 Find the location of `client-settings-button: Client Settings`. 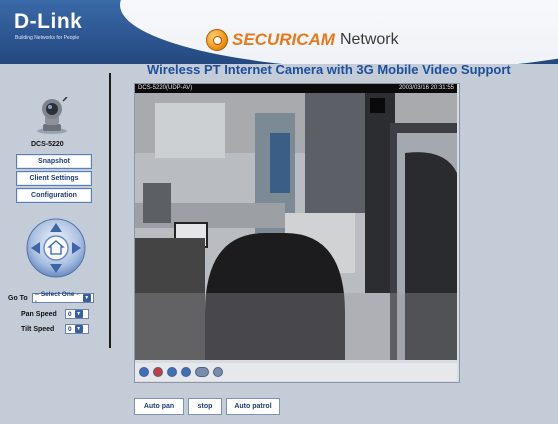

client-settings-button: Client Settings is located at coordinates (54, 178).